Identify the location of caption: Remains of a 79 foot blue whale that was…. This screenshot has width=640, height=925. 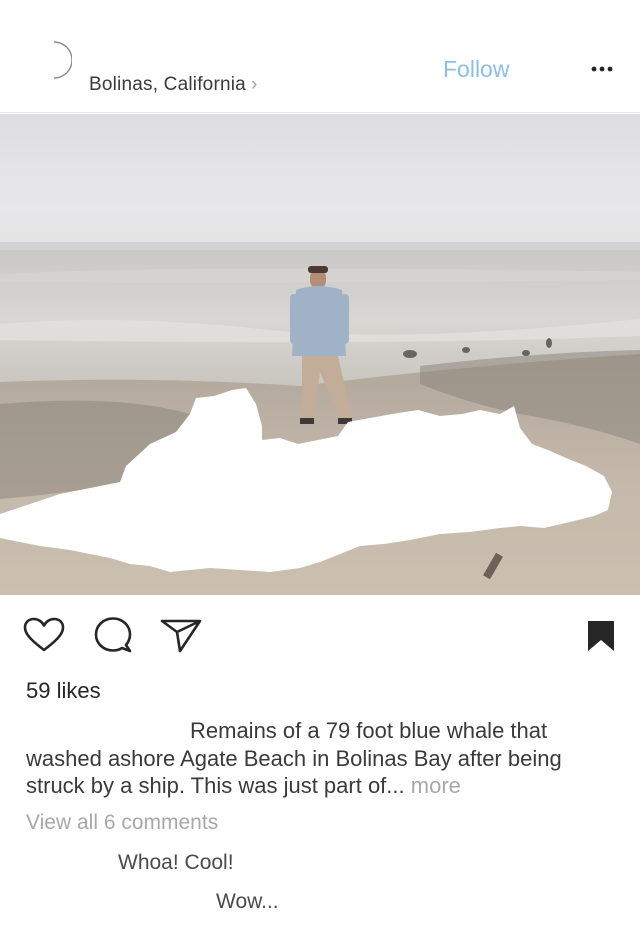
(318, 758).